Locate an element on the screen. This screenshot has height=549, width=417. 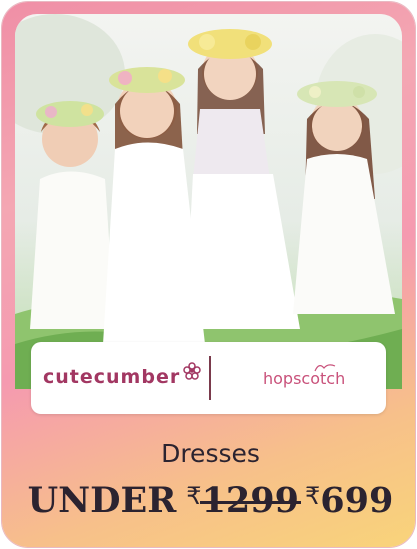
hopscotch-logo: hopscotch is located at coordinates (304, 378).